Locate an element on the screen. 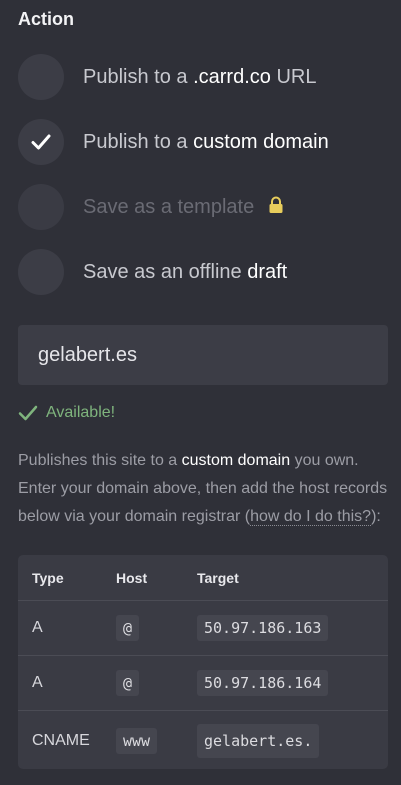  lock-icon is located at coordinates (276, 204).